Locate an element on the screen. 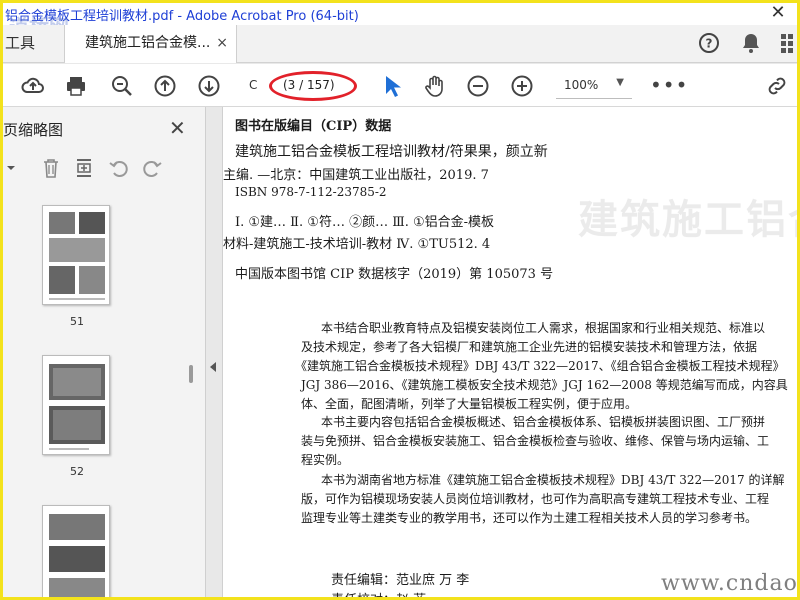  editor-line: 责任编辑：范业庶 万 李 is located at coordinates (400, 580).